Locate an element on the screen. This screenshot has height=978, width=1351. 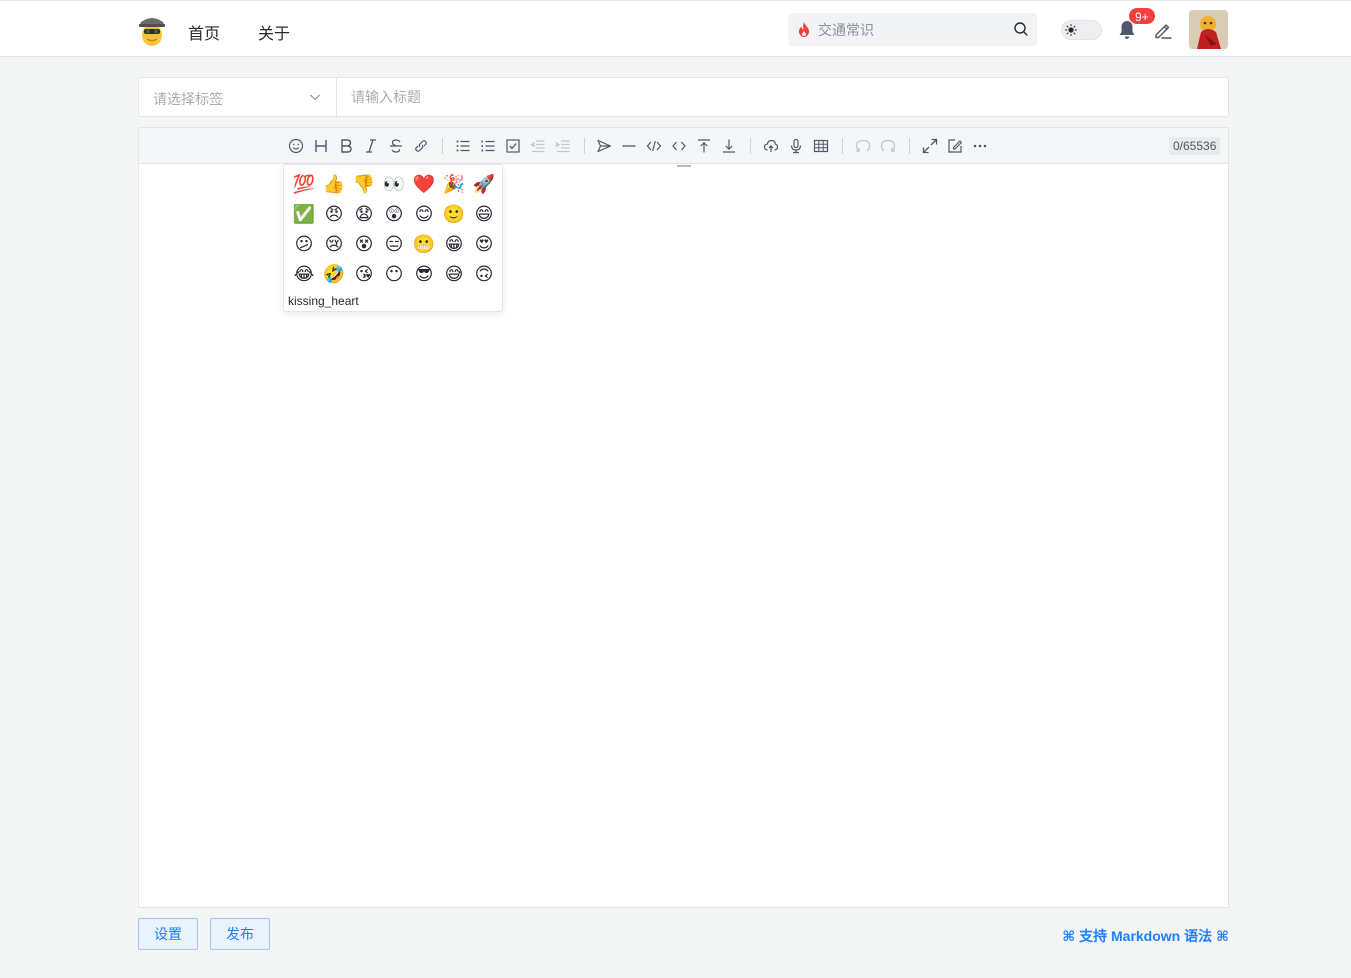
emoji-item: 😵 is located at coordinates (364, 244).